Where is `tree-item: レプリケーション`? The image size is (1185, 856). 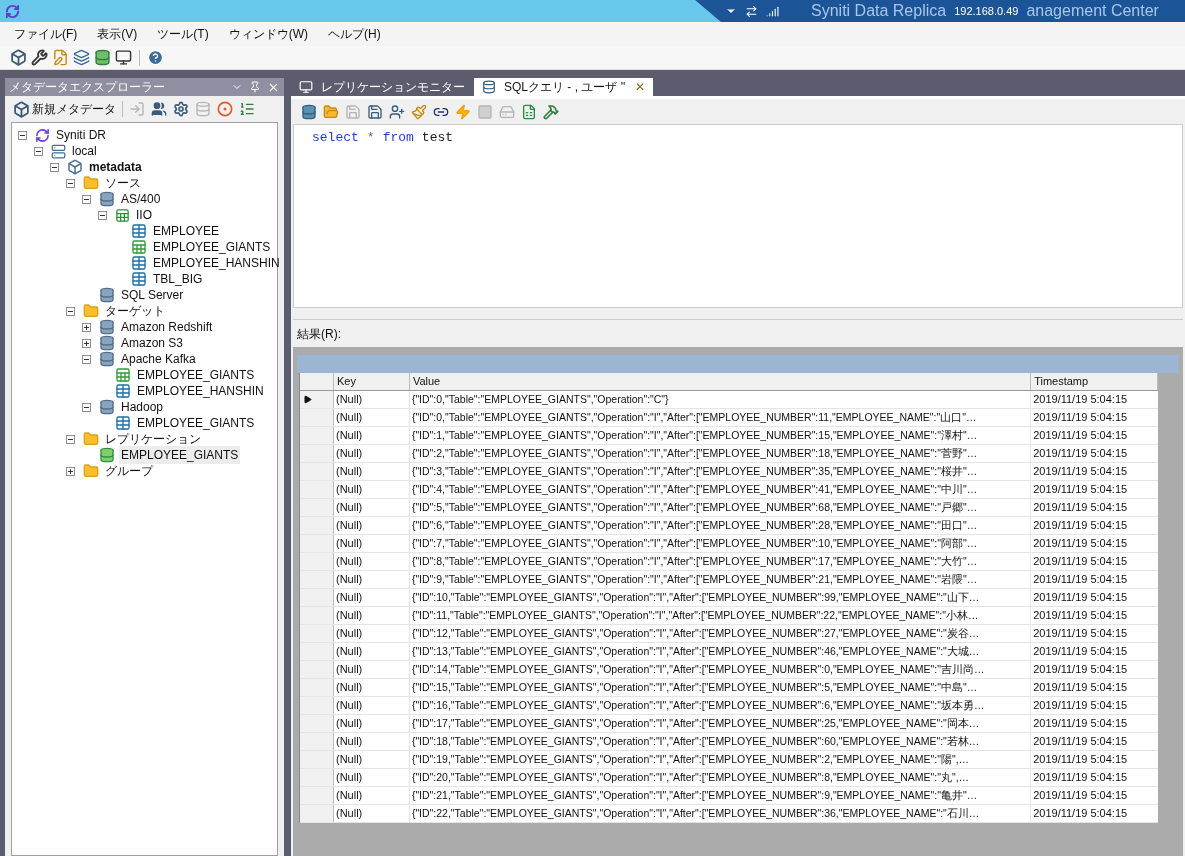
tree-item: レプリケーション is located at coordinates (153, 439).